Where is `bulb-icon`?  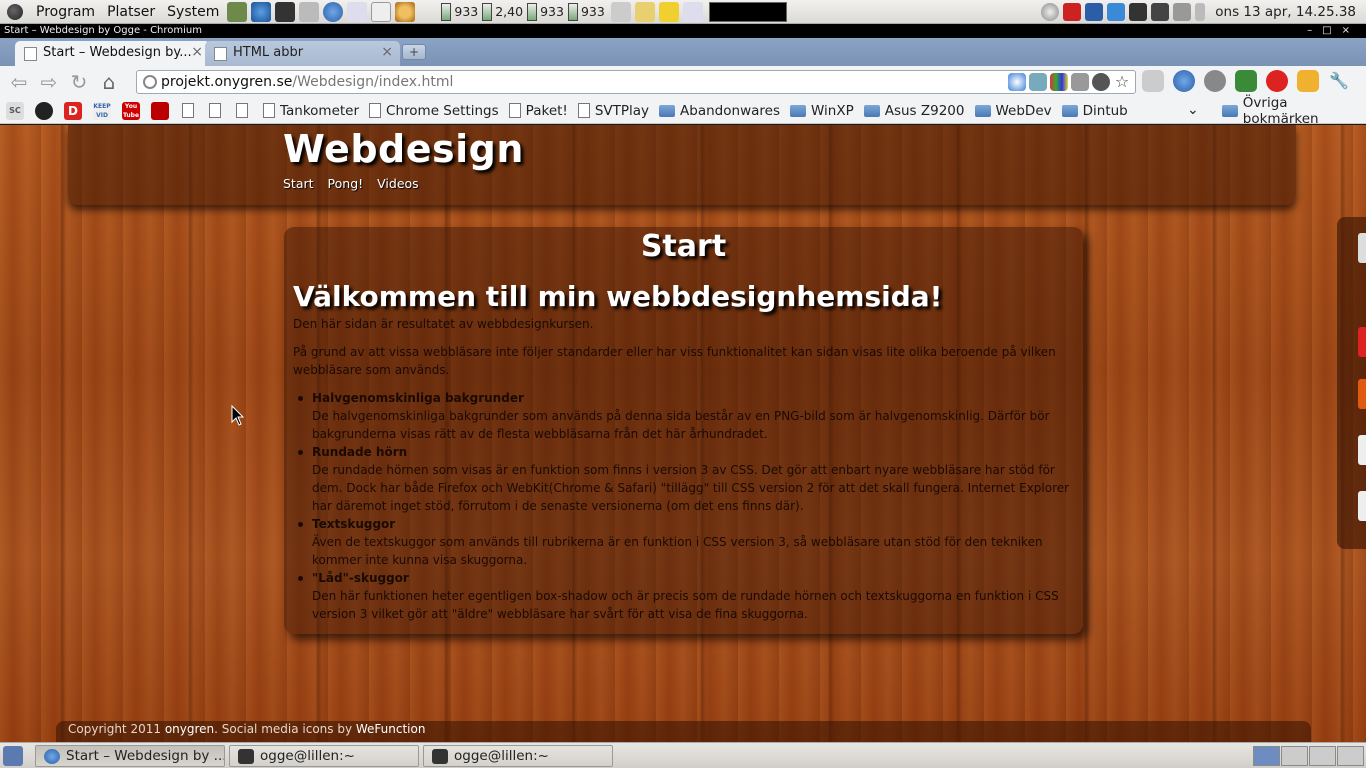 bulb-icon is located at coordinates (1101, 82).